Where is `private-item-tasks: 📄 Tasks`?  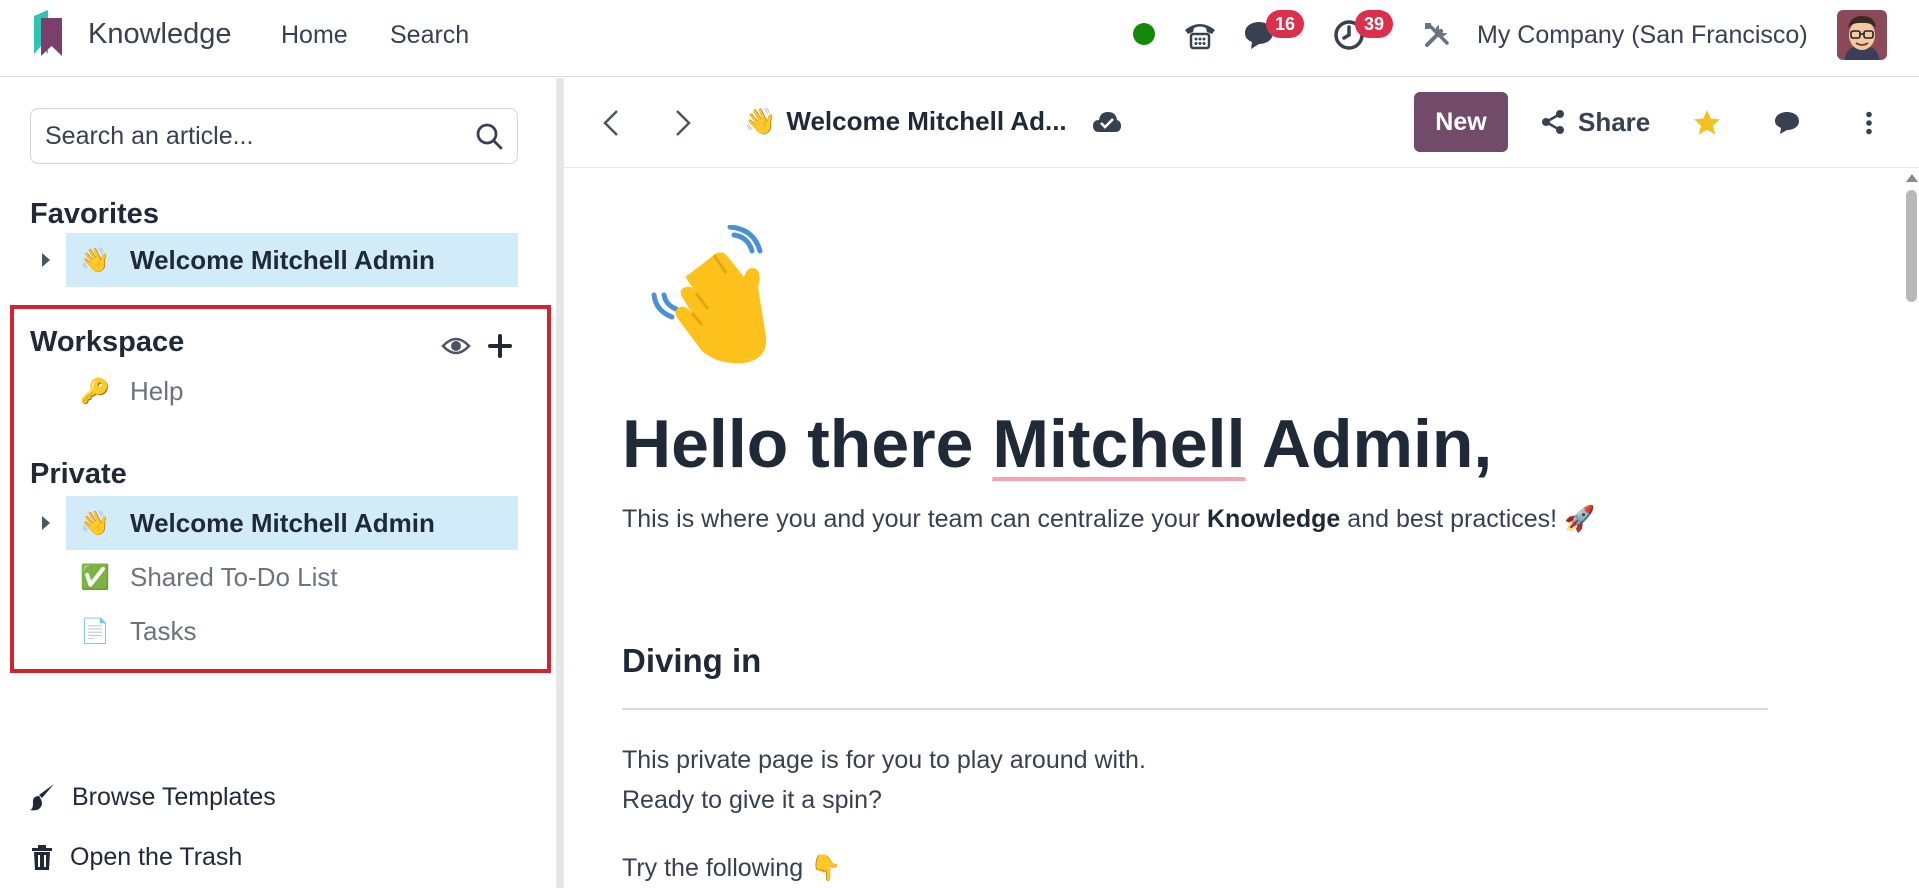 private-item-tasks: 📄 Tasks is located at coordinates (292, 631).